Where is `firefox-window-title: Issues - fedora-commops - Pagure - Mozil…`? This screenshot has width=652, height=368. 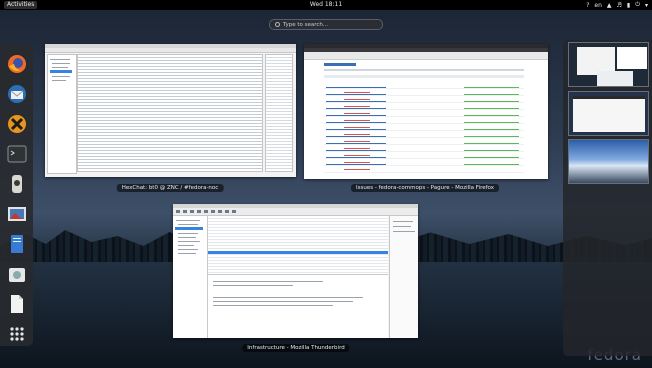
firefox-window-title: Issues - fedora-commops - Pagure - Mozil… is located at coordinates (425, 188).